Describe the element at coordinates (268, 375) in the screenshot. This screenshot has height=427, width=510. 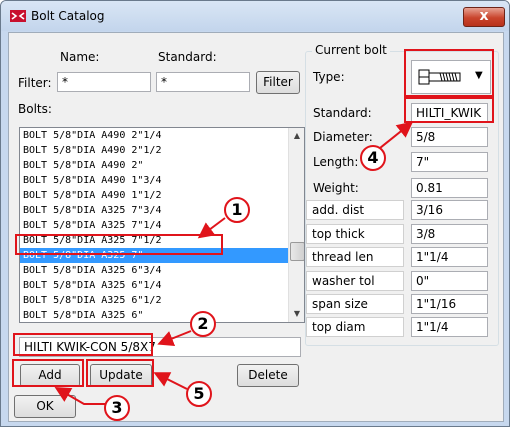
I see `delete-button: Delete` at that location.